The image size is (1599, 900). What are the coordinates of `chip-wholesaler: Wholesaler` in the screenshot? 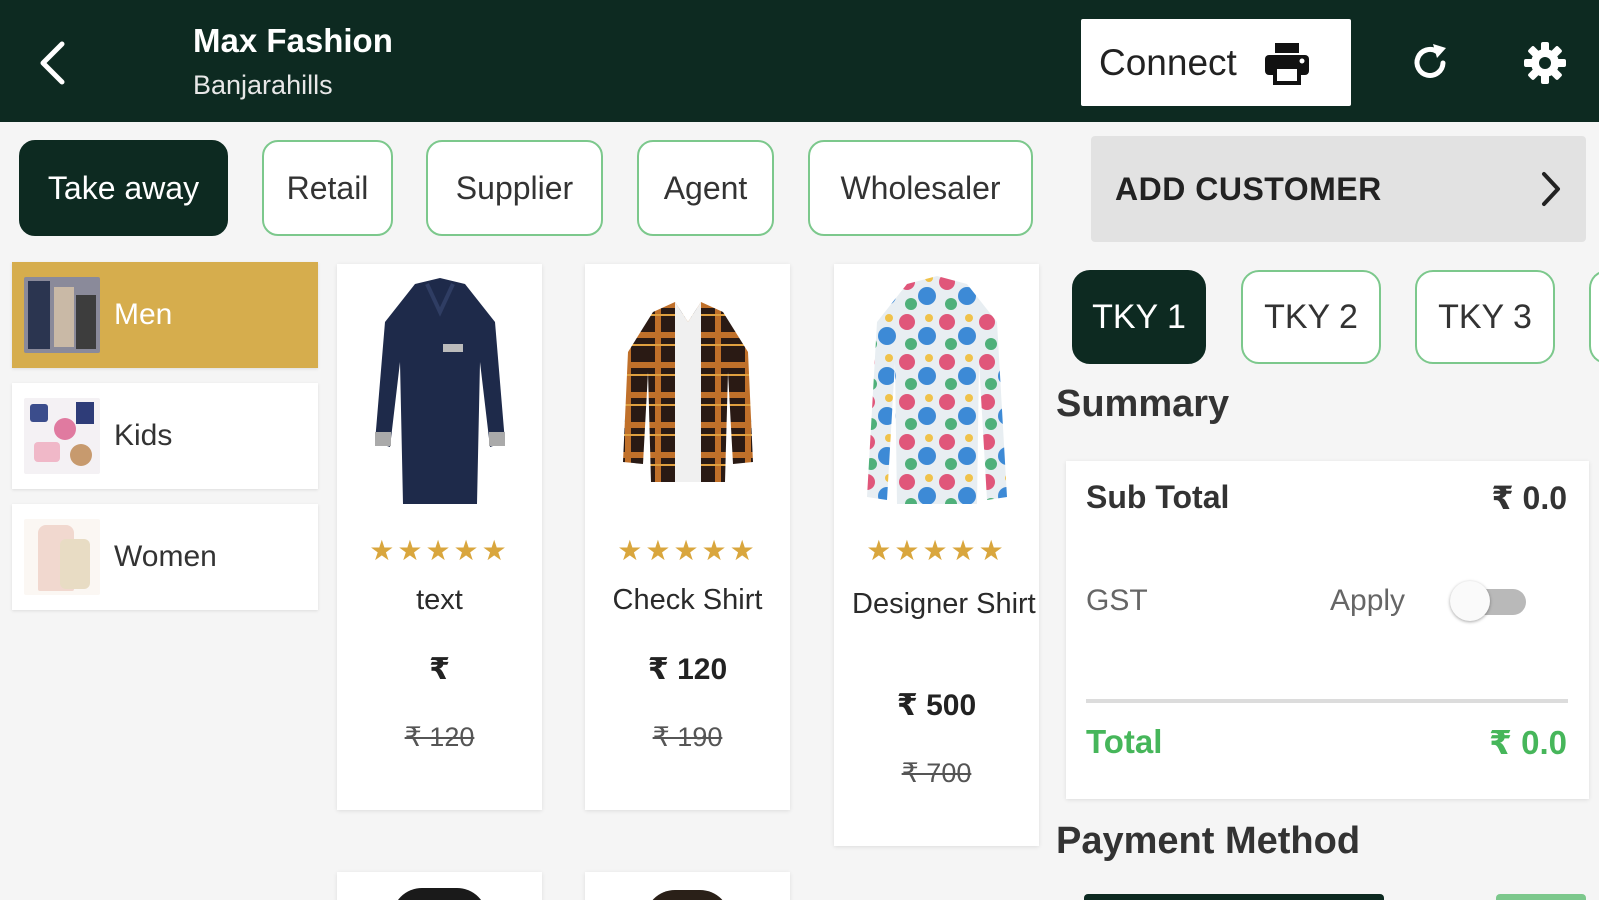 It's located at (920, 188).